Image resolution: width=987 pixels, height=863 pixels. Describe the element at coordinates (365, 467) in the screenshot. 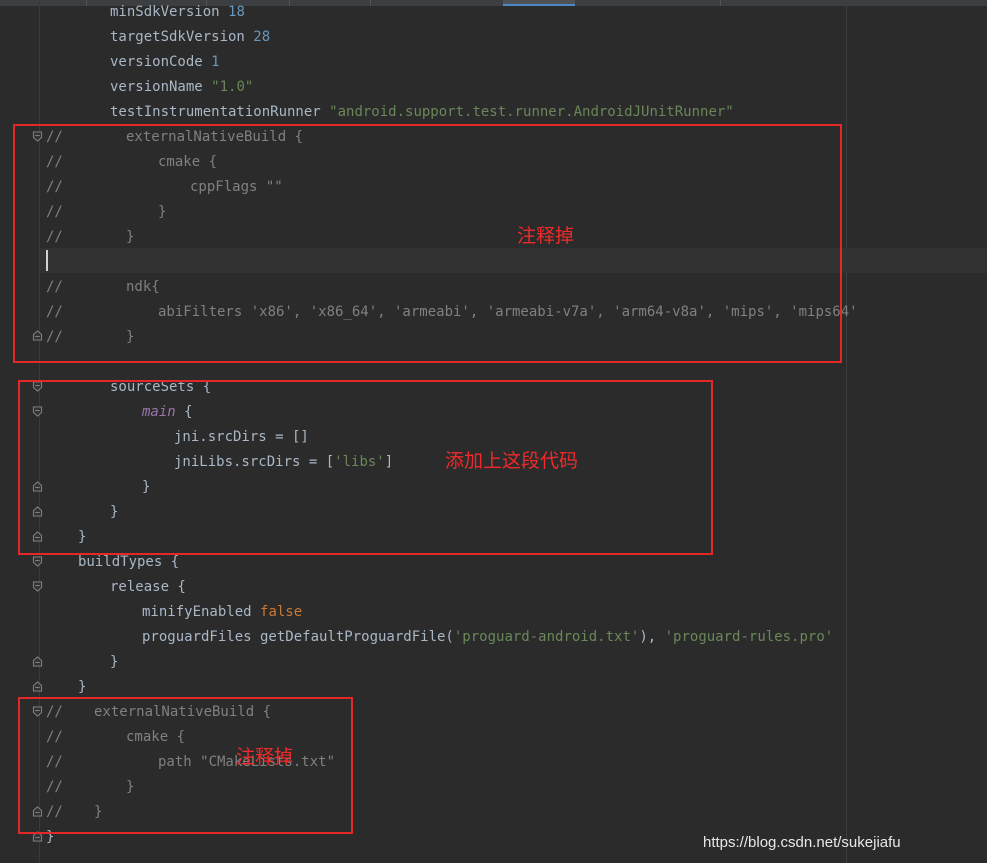

I see `highlight-box-add-code` at that location.